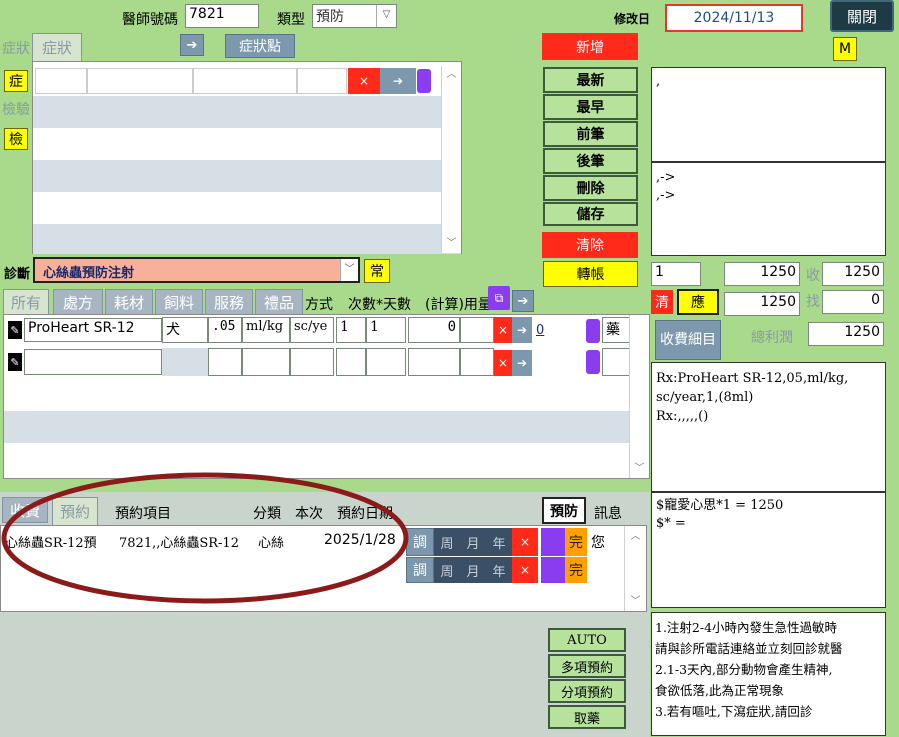 Image resolution: width=899 pixels, height=737 pixels. Describe the element at coordinates (225, 362) in the screenshot. I see `rx-dose-cell` at that location.